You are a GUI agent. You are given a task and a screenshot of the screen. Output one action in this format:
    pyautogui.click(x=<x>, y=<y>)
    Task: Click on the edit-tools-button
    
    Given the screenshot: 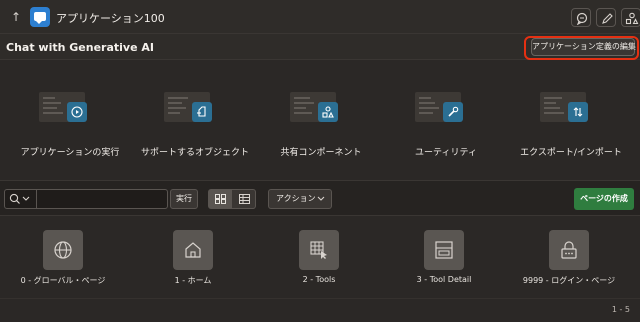 What is the action you would take?
    pyautogui.click(x=606, y=17)
    